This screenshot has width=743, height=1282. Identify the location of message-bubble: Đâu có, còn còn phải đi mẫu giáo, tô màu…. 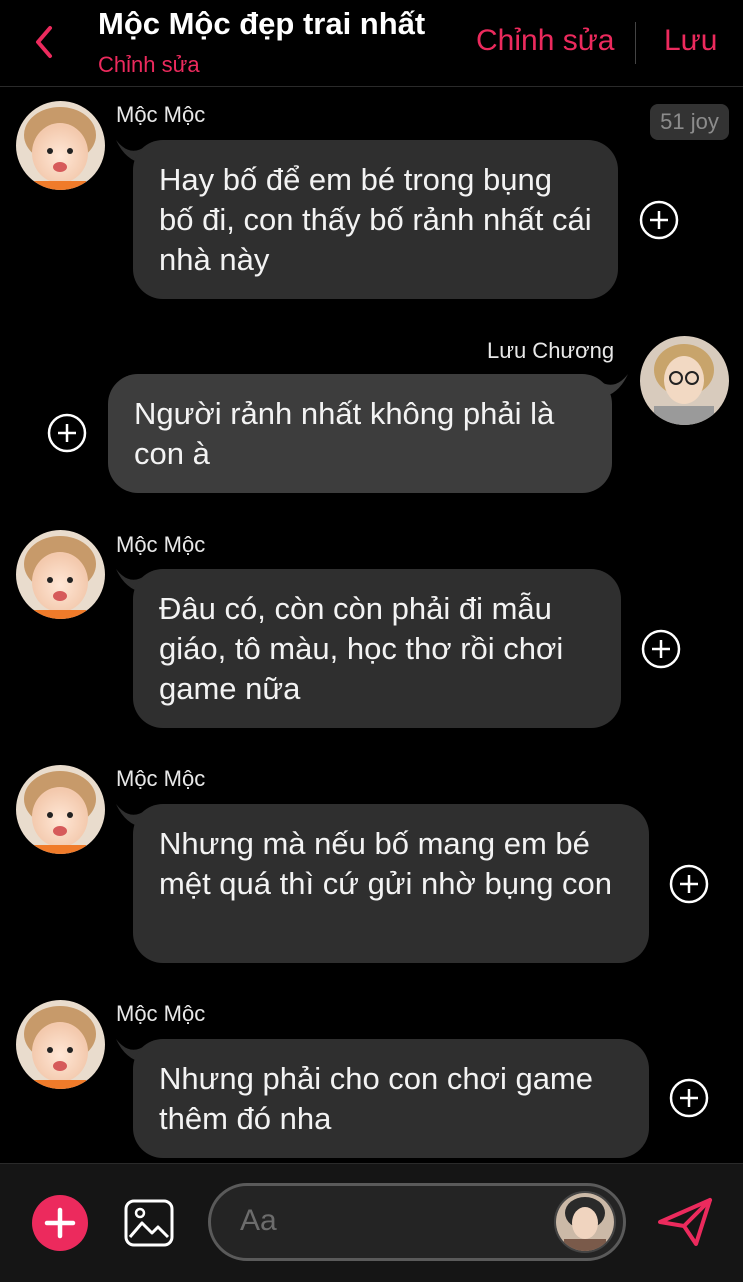
(377, 648).